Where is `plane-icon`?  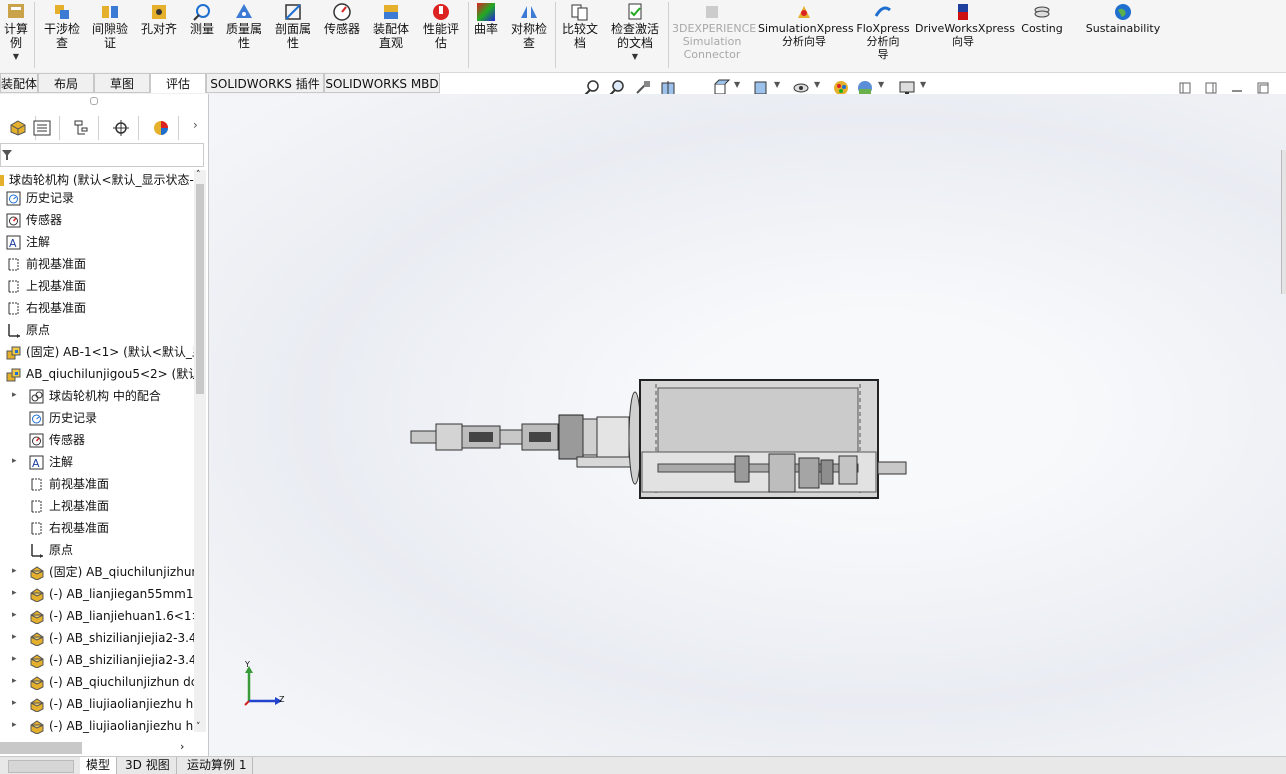 plane-icon is located at coordinates (36, 484).